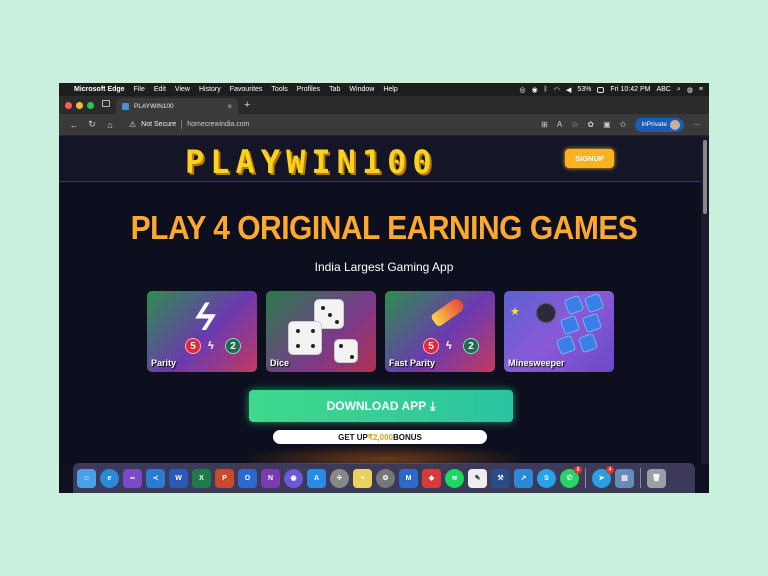 The height and width of the screenshot is (576, 768). What do you see at coordinates (79, 105) in the screenshot?
I see `minimize-window-button` at bounding box center [79, 105].